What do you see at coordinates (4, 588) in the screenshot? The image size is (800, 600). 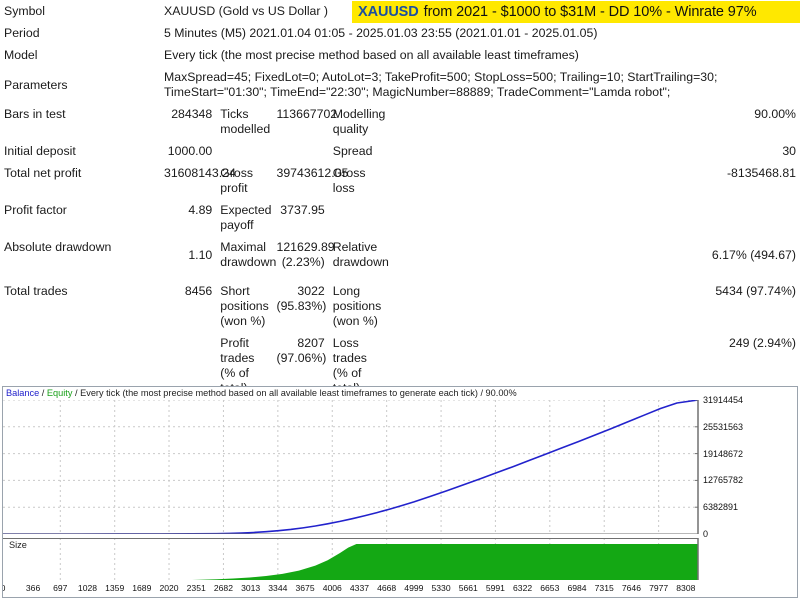 I see `x-axis-tick-label: 0` at bounding box center [4, 588].